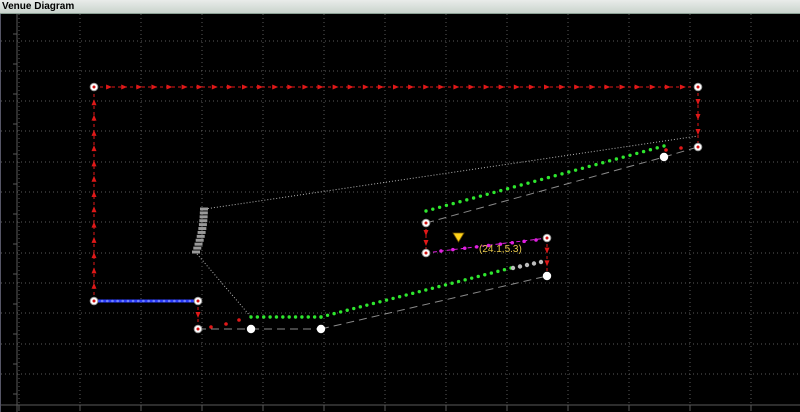 The width and height of the screenshot is (800, 412). I want to click on title-bar: Venue Diagram, so click(400, 7).